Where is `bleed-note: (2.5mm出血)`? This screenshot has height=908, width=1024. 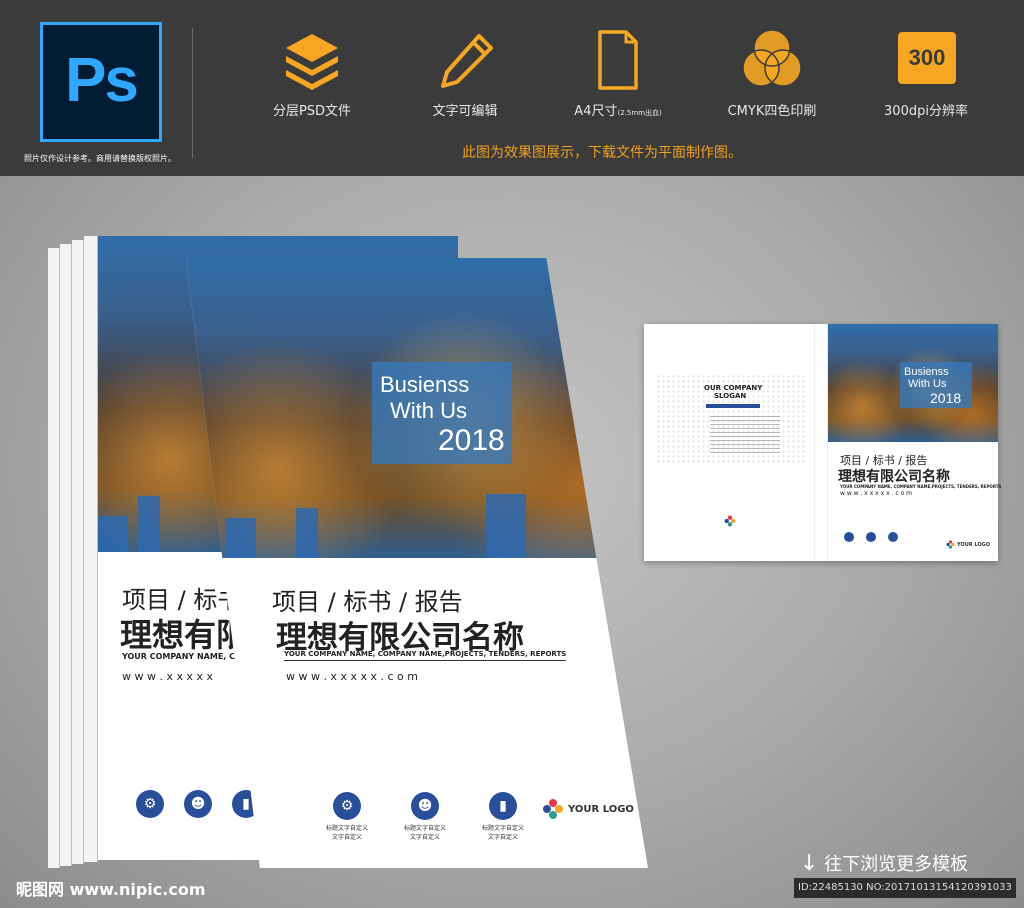 bleed-note: (2.5mm出血) is located at coordinates (639, 113).